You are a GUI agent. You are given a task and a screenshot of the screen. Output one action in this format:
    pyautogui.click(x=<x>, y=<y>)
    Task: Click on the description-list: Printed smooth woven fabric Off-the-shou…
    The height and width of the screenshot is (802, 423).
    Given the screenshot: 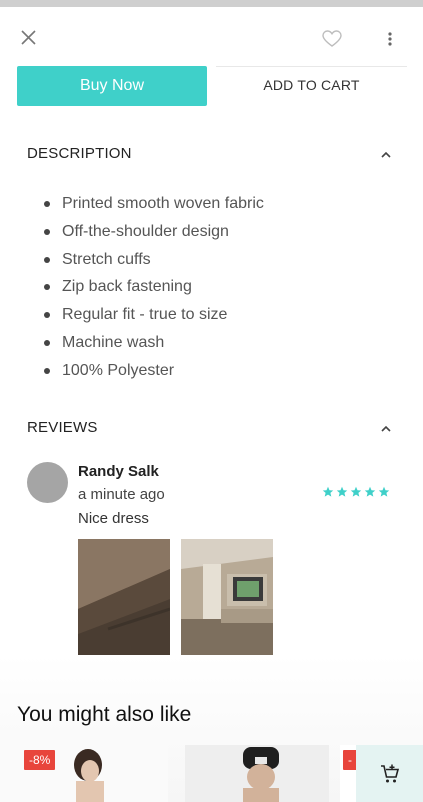 What is the action you would take?
    pyautogui.click(x=154, y=287)
    